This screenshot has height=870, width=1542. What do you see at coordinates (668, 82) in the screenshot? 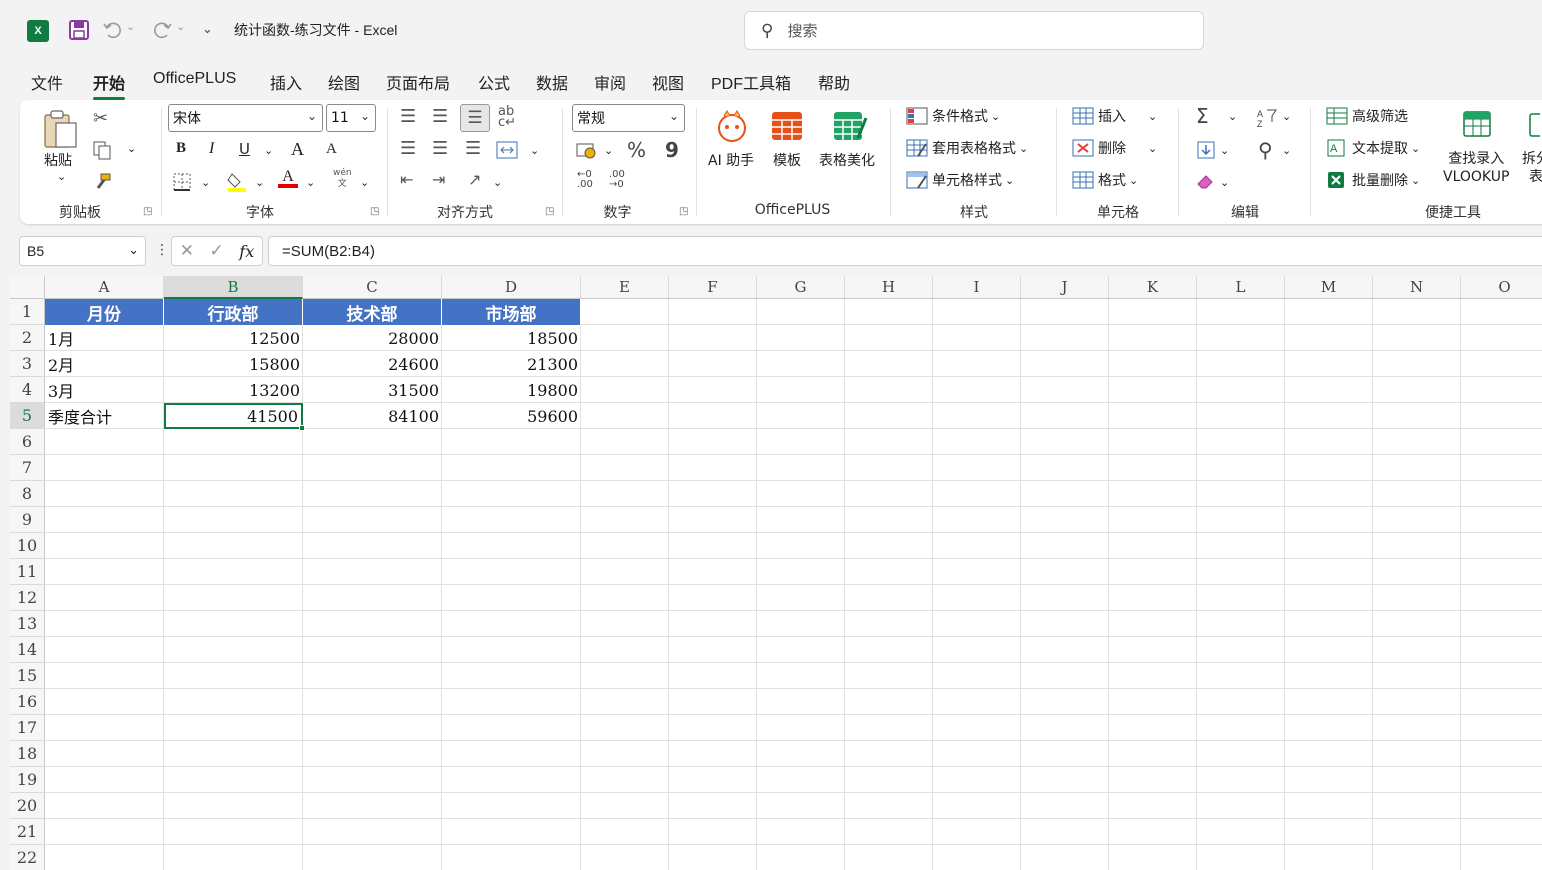
I see `tab-view: 视图` at bounding box center [668, 82].